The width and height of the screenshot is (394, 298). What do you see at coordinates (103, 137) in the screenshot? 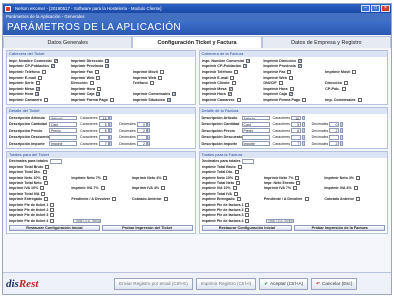
I see `chars-input` at bounding box center [103, 137].